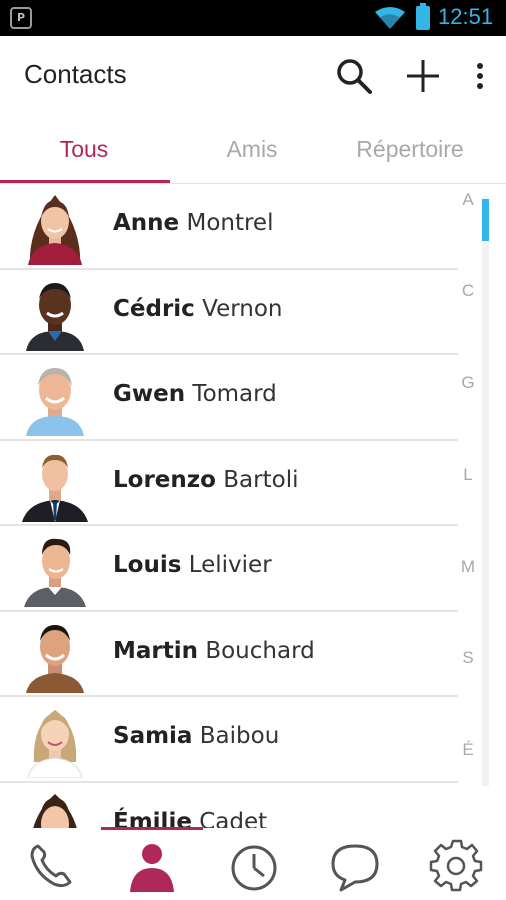  I want to click on index-letter: M, so click(468, 567).